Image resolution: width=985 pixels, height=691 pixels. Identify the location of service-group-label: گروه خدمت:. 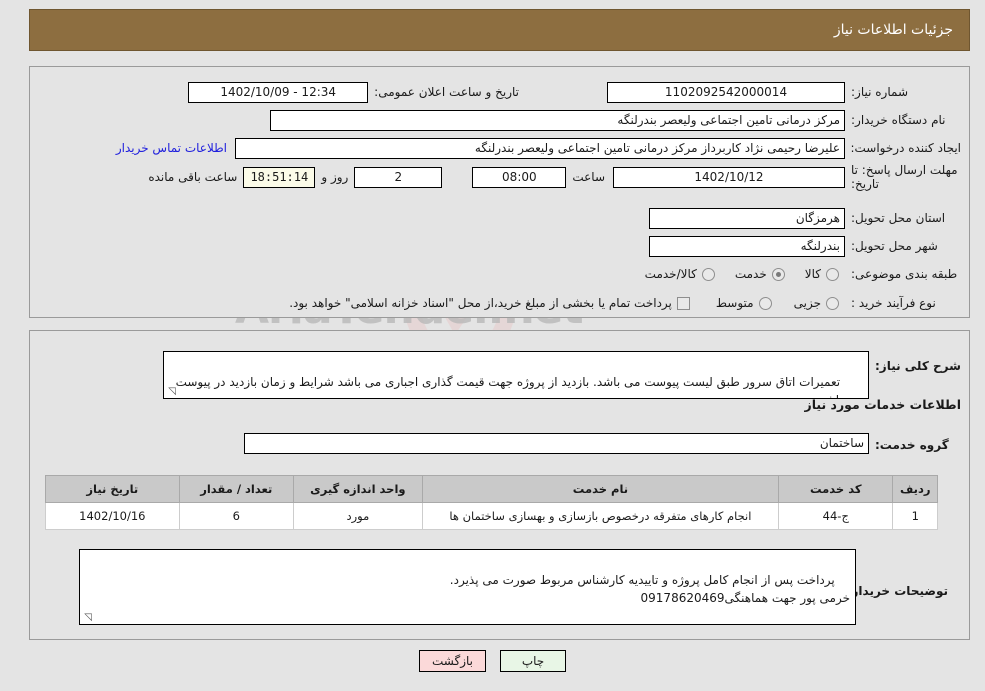
(912, 445).